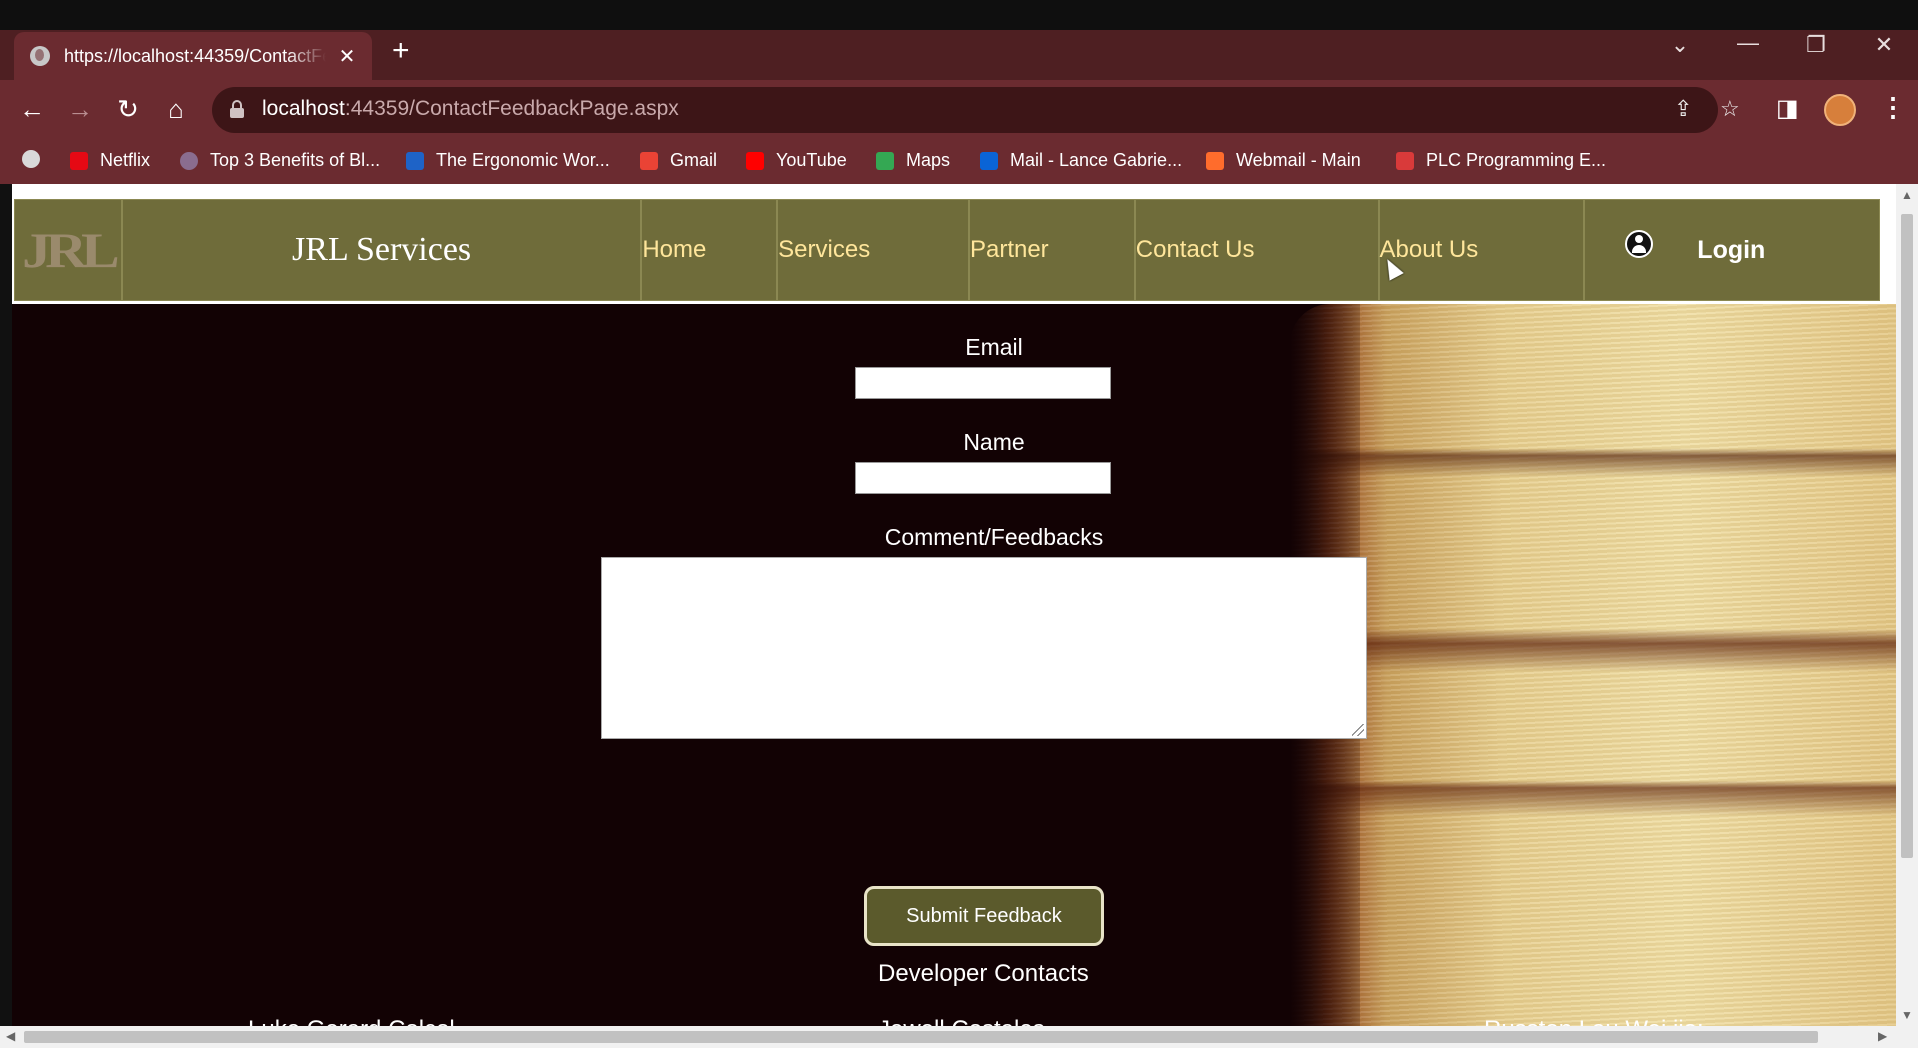 The width and height of the screenshot is (1918, 1048). I want to click on user-icon, so click(1639, 244).